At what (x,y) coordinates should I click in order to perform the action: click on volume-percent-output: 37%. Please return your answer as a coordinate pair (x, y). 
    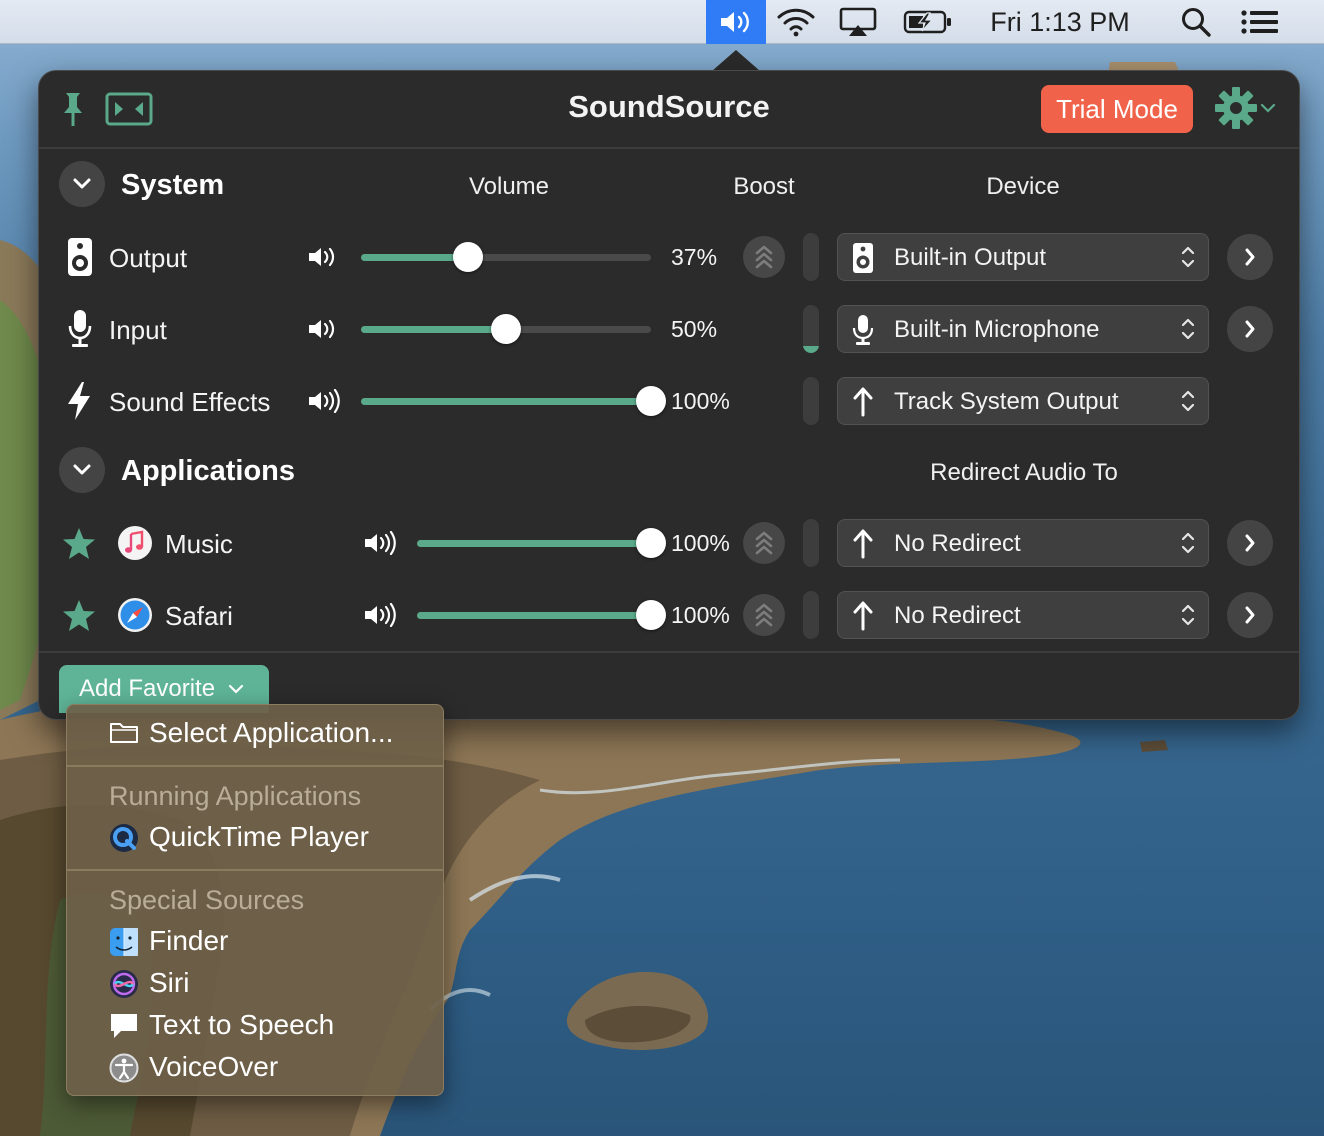
    Looking at the image, I should click on (694, 257).